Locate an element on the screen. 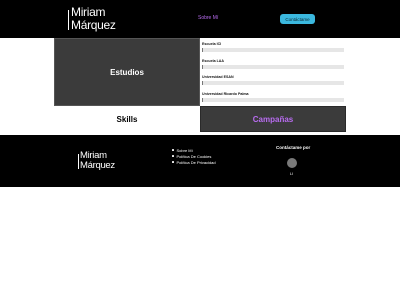 This screenshot has width=400, height=300. contactame-button: Contáctame is located at coordinates (297, 19).